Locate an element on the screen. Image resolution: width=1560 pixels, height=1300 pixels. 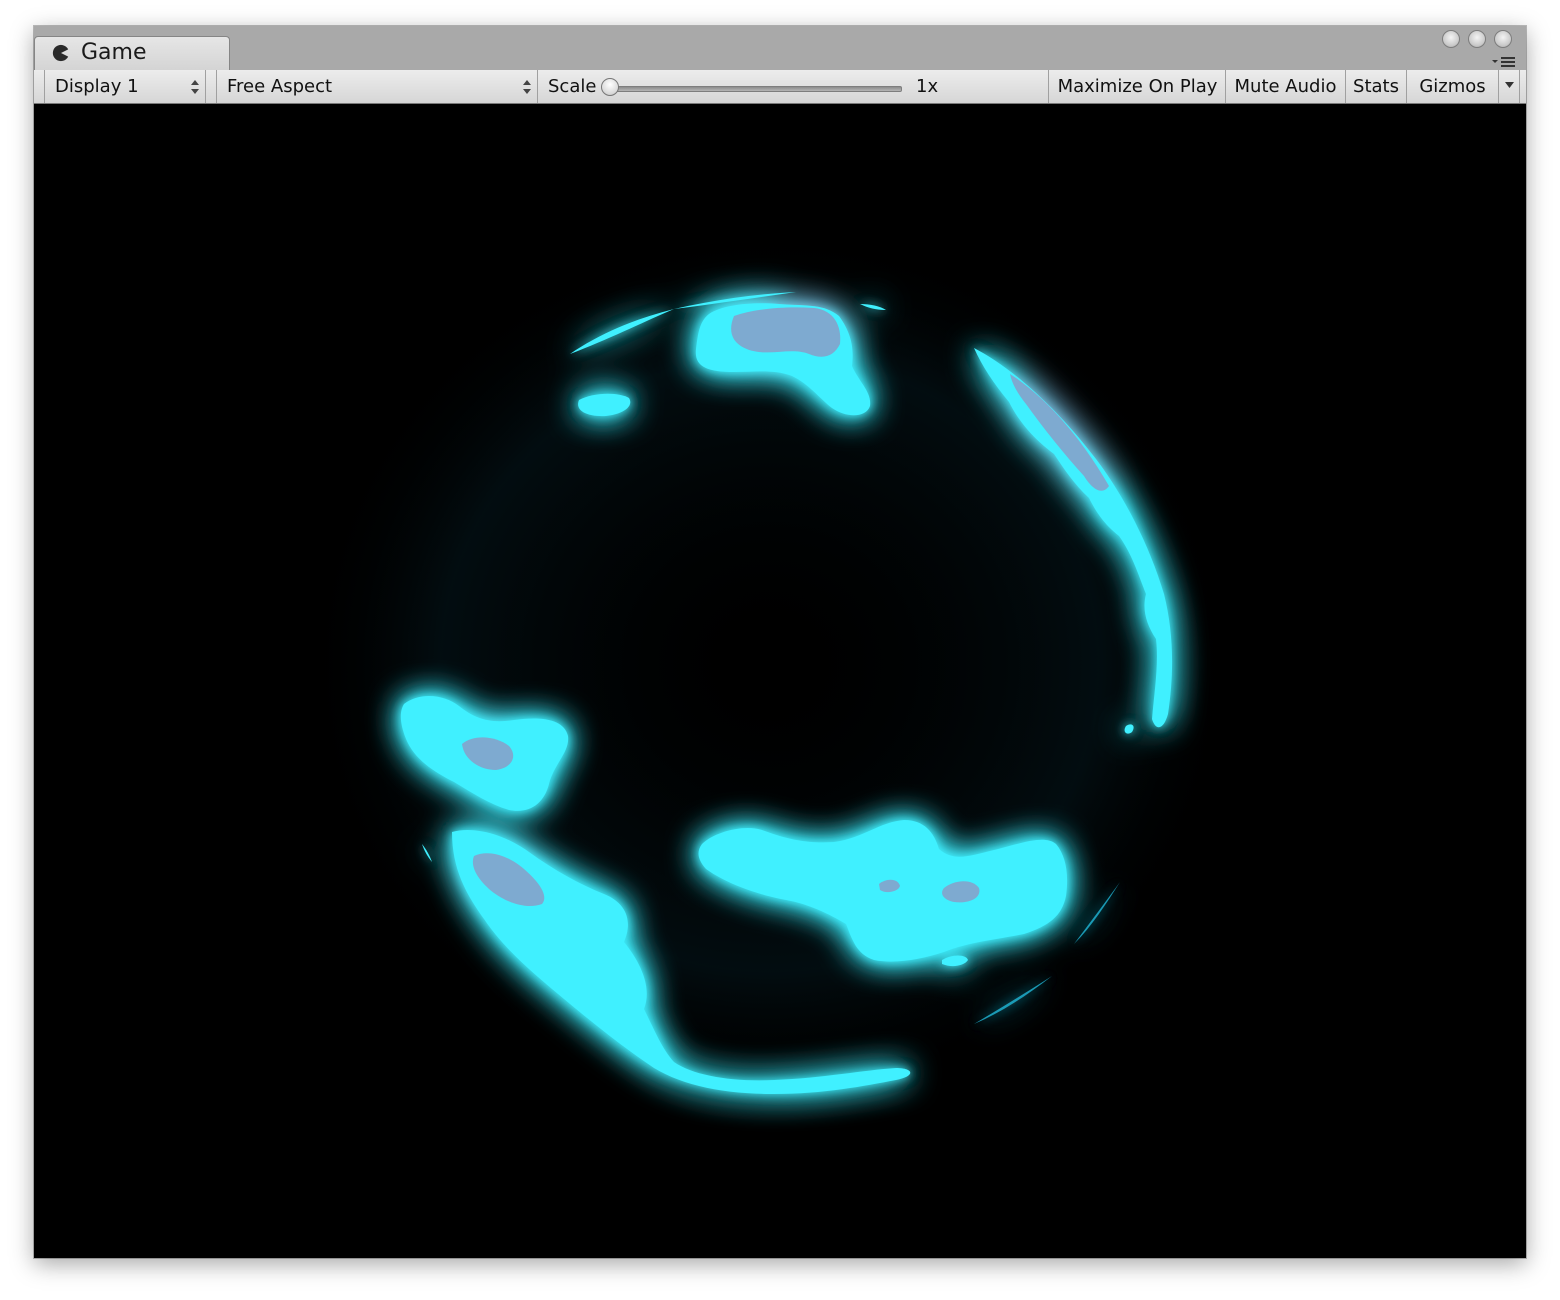
mute-audio-toggle: Mute Audio is located at coordinates (1285, 86).